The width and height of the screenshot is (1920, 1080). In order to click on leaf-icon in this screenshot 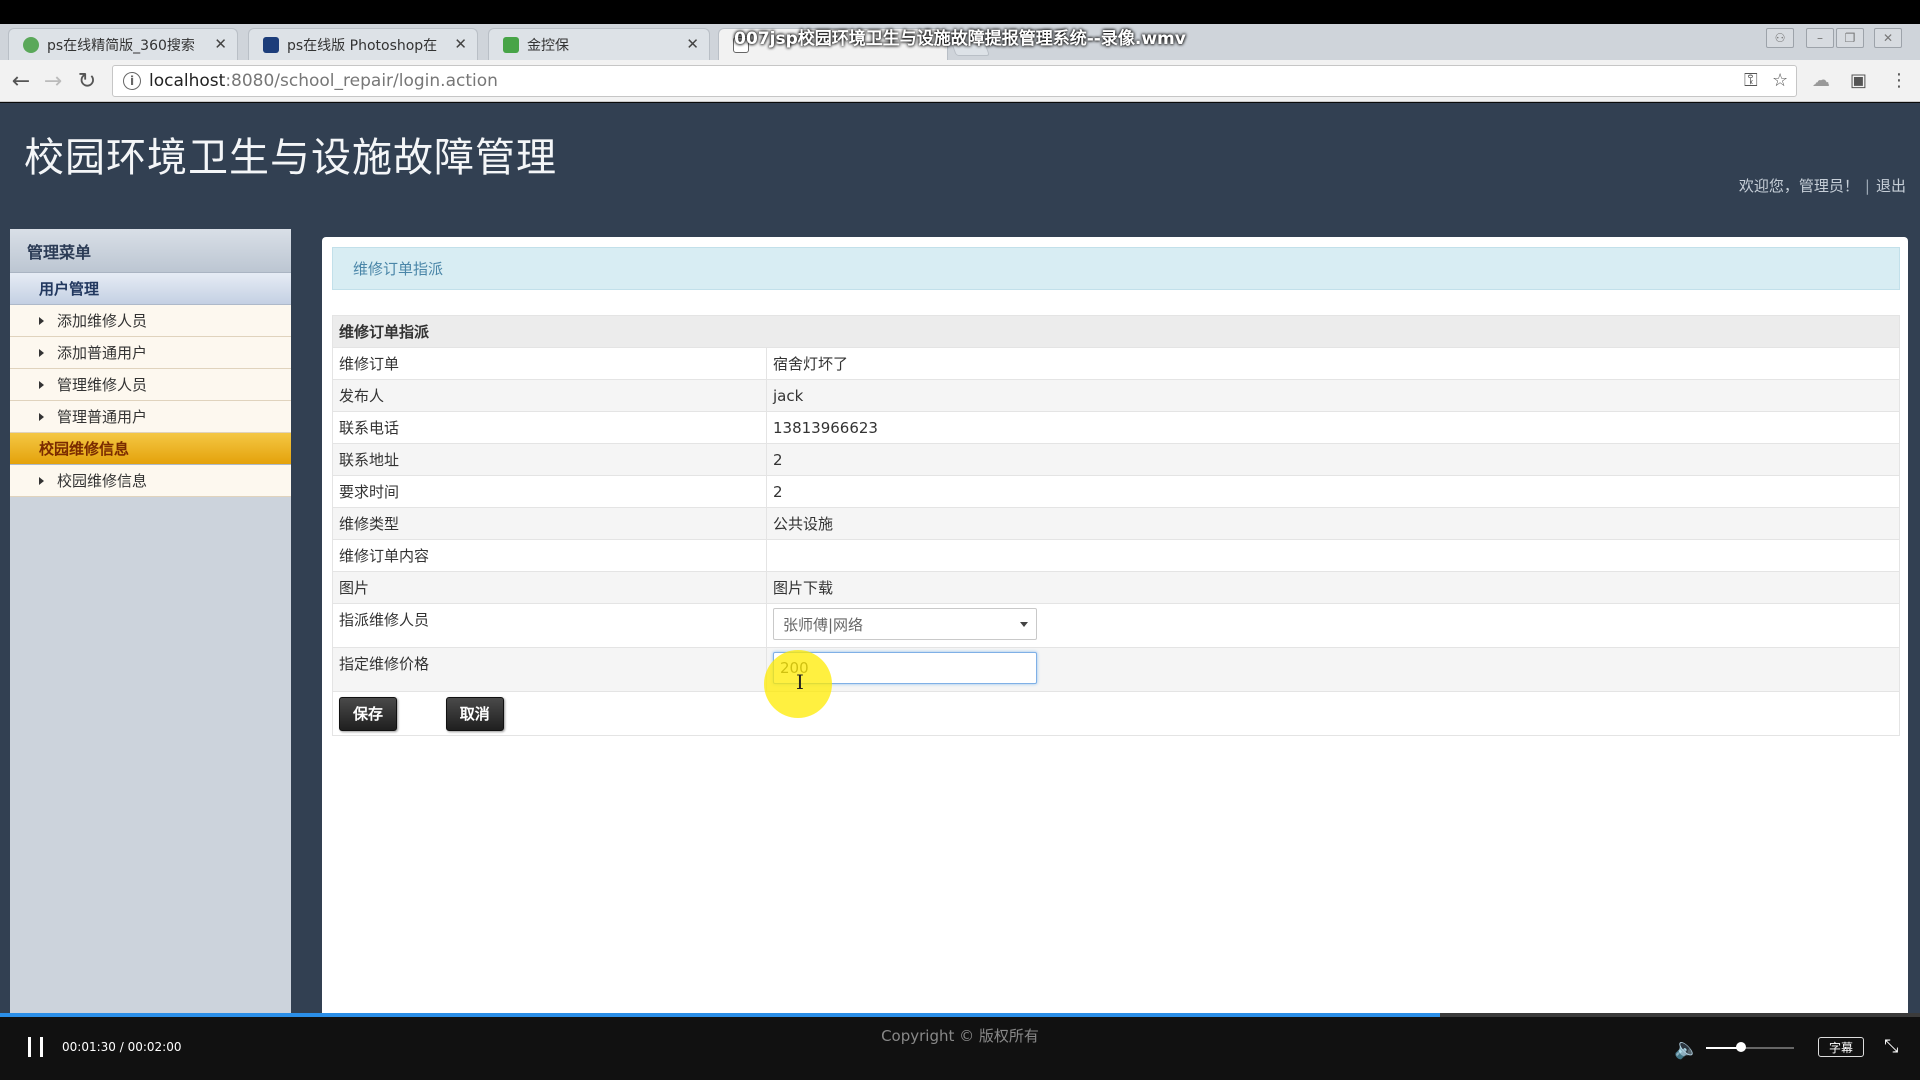, I will do `click(511, 44)`.